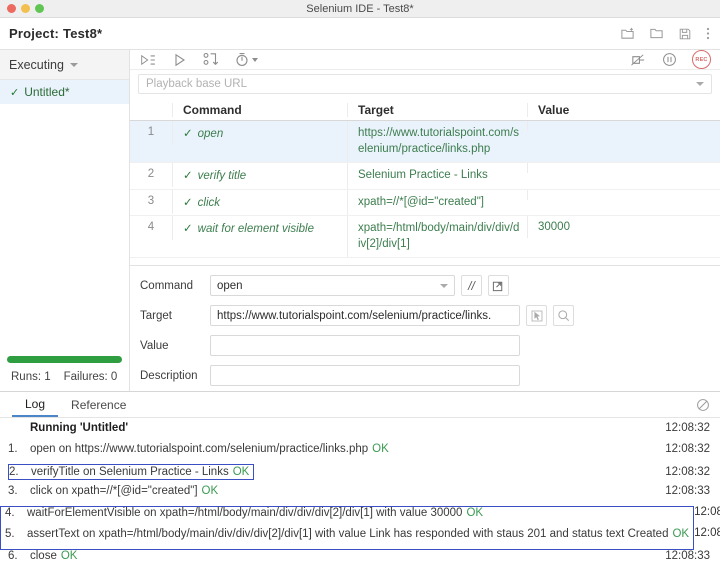 The height and width of the screenshot is (571, 720). Describe the element at coordinates (114, 491) in the screenshot. I see `log-entry-text: click on xpath=//*[@id="created"]` at that location.